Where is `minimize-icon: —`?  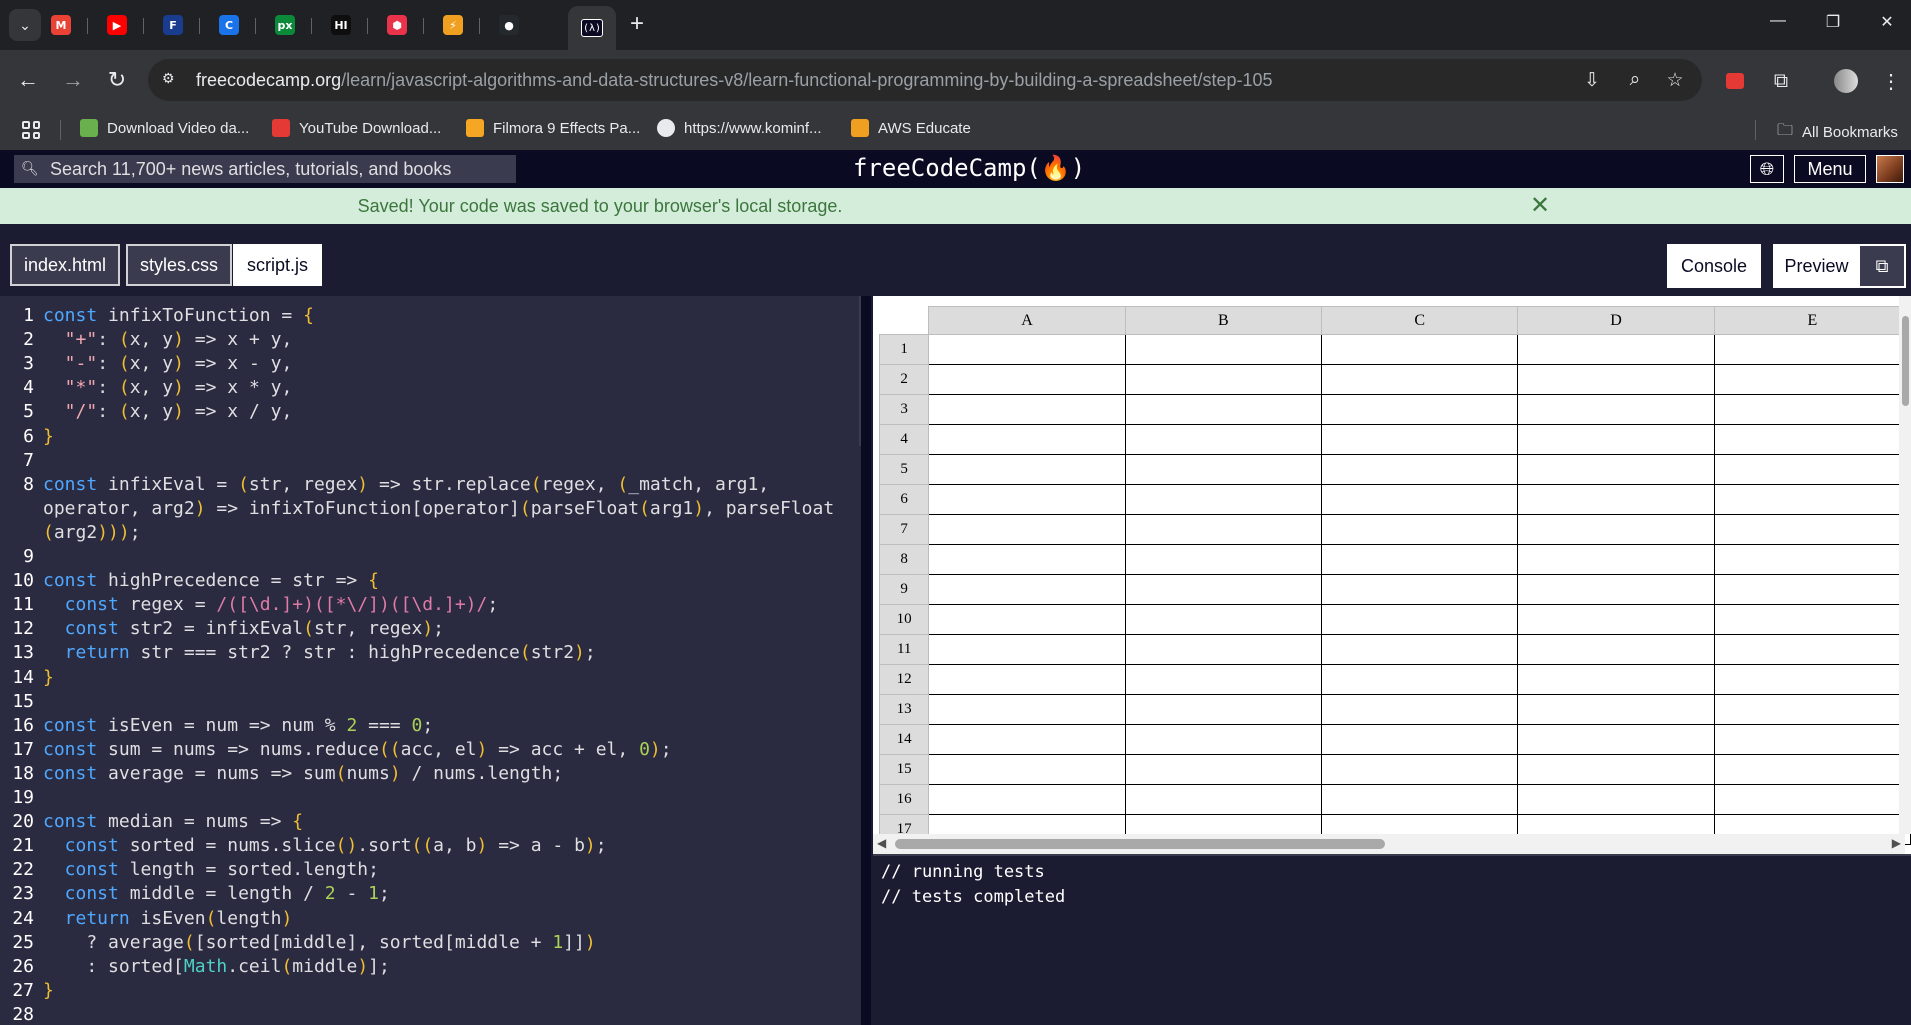
minimize-icon: — is located at coordinates (1778, 21).